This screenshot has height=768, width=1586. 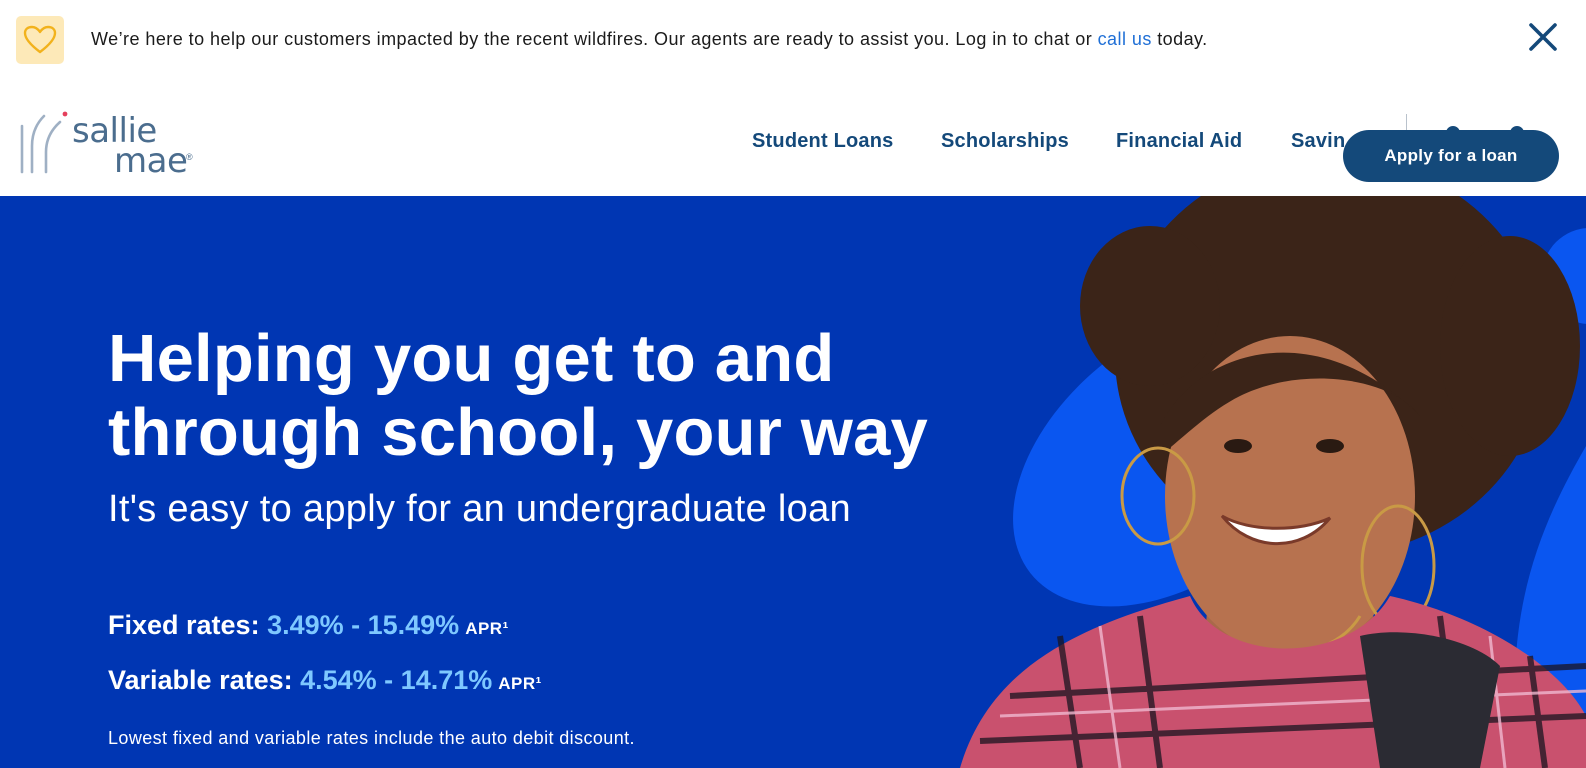 I want to click on call-us-link: call us, so click(x=1125, y=39).